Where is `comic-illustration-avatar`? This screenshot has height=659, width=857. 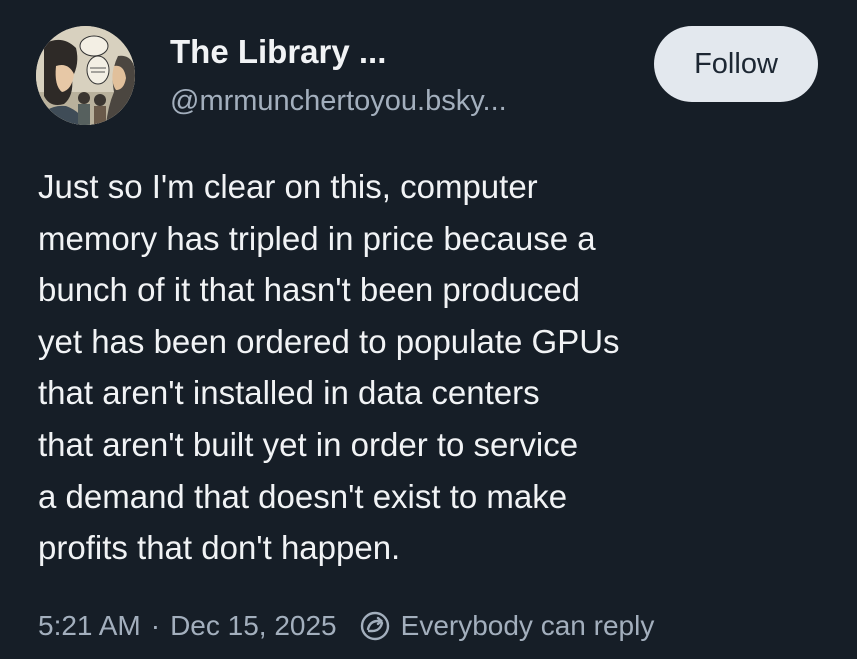 comic-illustration-avatar is located at coordinates (85, 75).